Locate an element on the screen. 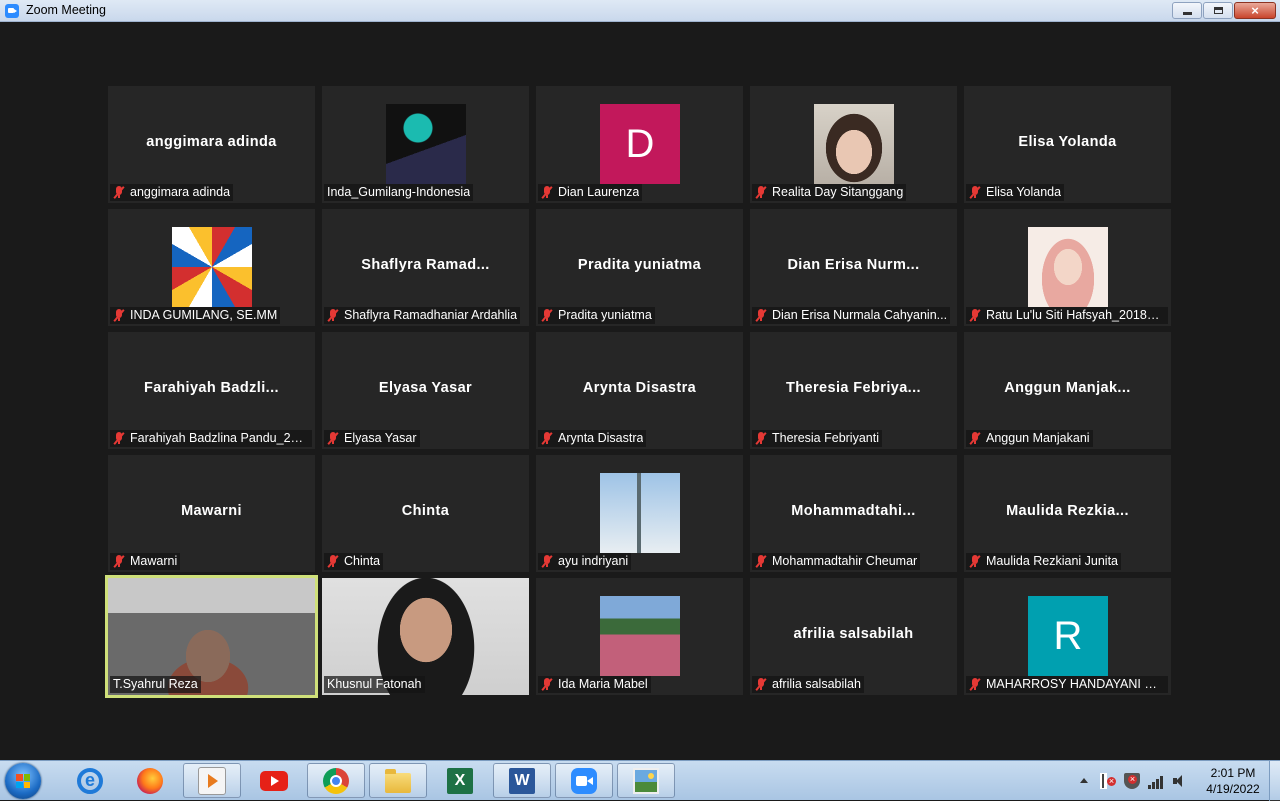 The width and height of the screenshot is (1280, 801). participant-tile: Mawarni Mawarni is located at coordinates (211, 513).